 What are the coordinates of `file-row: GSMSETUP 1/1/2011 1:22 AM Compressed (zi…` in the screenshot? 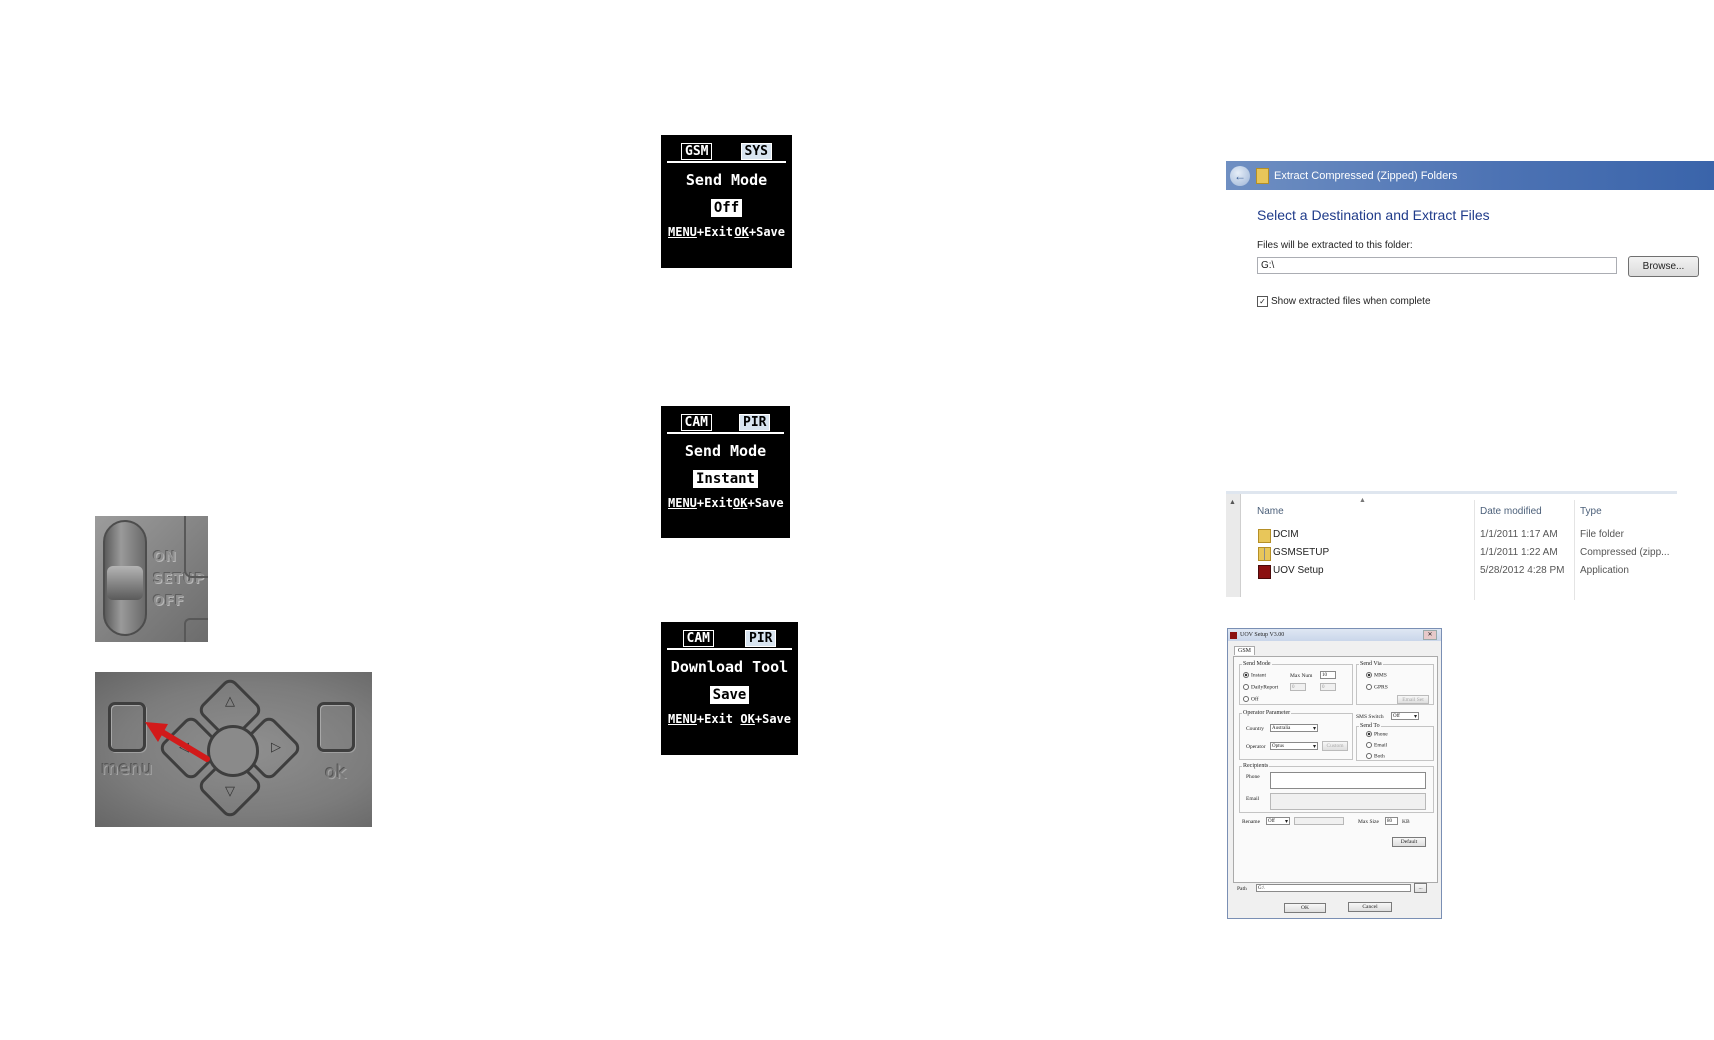 It's located at (1451, 554).